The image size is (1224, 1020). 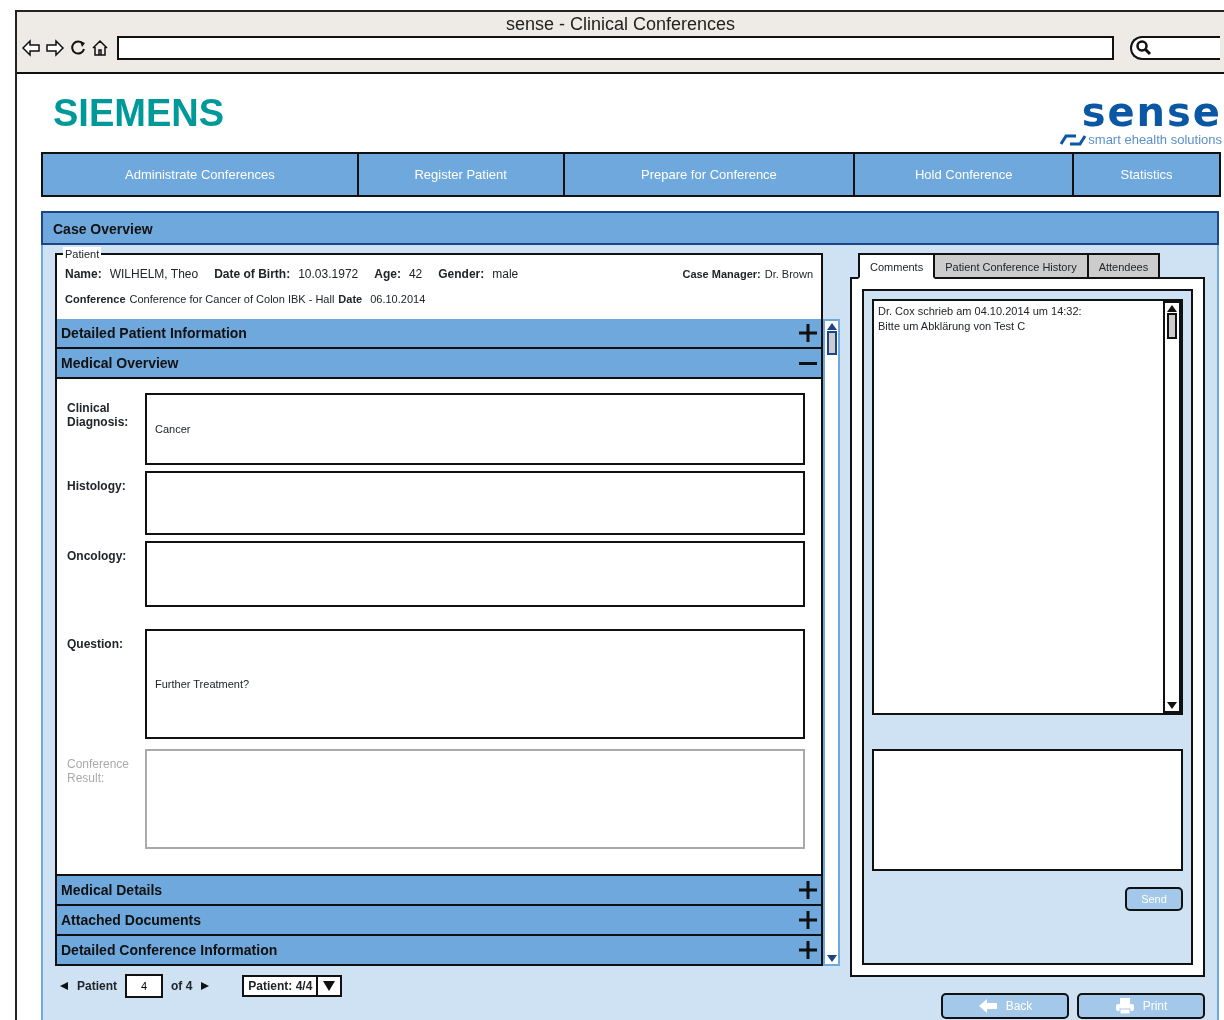 I want to click on arrow-left-icon, so click(x=987, y=1006).